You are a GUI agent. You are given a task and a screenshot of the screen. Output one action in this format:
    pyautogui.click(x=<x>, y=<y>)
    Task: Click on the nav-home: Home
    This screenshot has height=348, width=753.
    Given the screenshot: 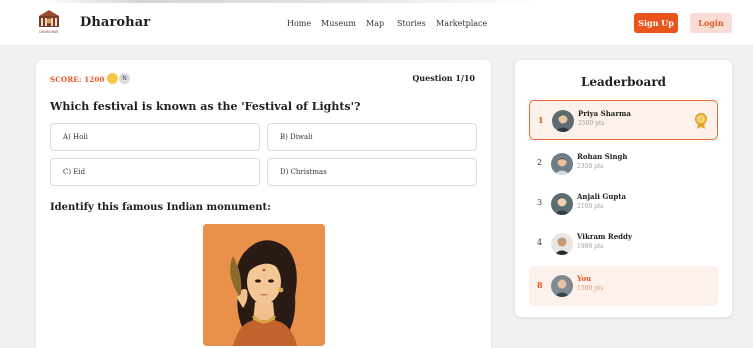 What is the action you would take?
    pyautogui.click(x=299, y=23)
    